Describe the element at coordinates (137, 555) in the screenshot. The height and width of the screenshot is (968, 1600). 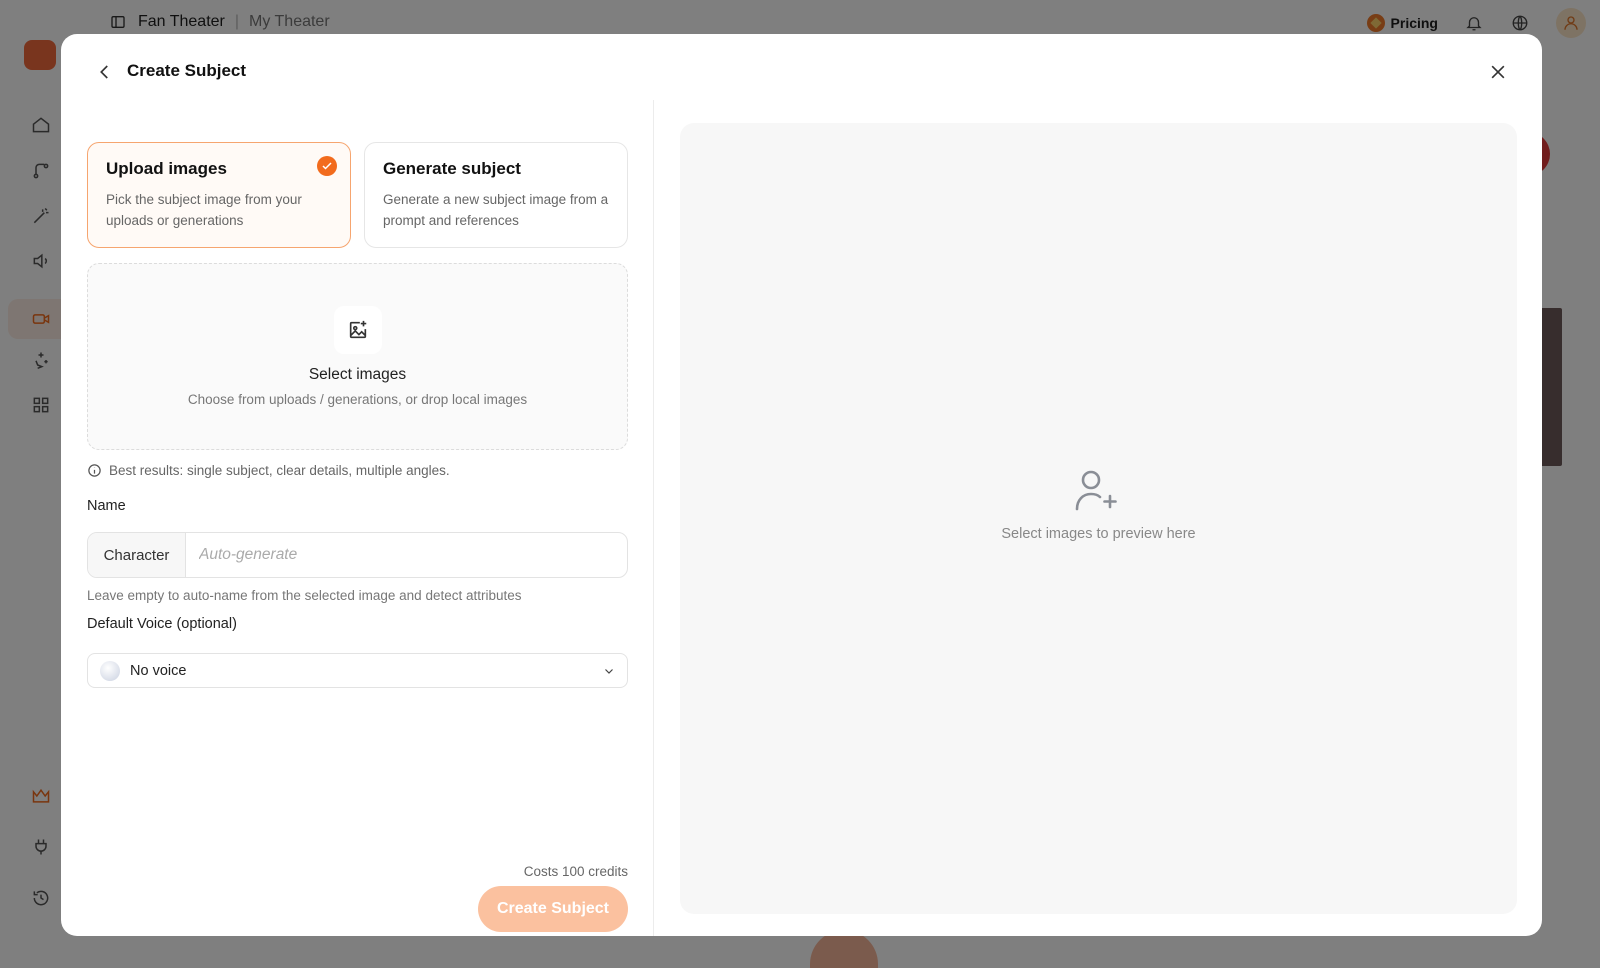
I see `name-prefix: Character` at that location.